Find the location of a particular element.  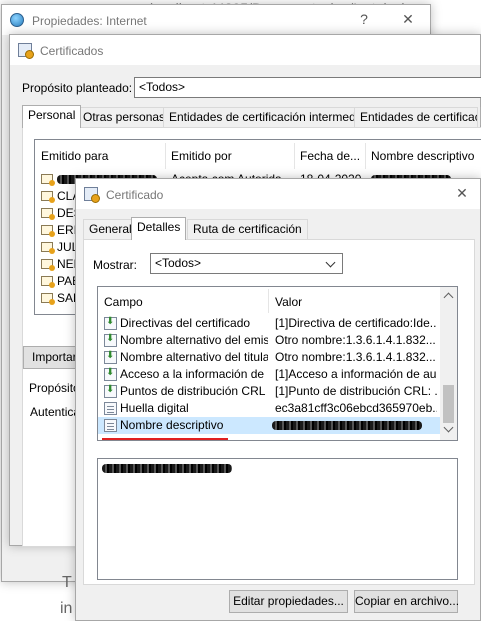

field-value-textbox is located at coordinates (277, 519).